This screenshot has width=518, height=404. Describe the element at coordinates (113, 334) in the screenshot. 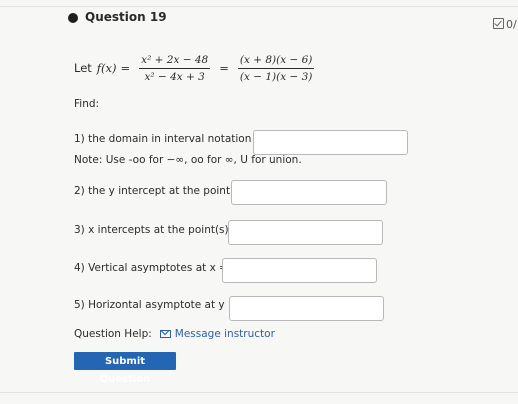

I see `question-help-label: Question Help:` at that location.